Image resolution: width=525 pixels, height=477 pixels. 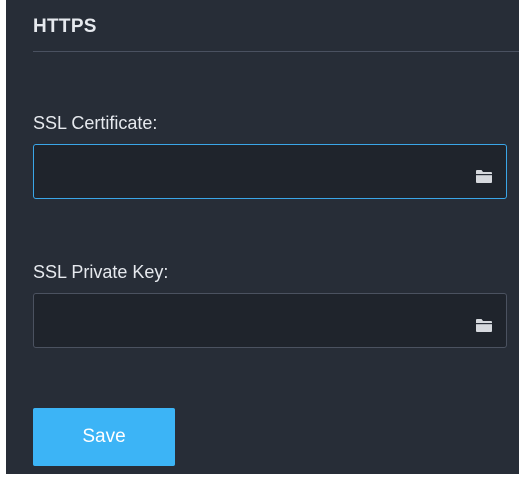 What do you see at coordinates (65, 26) in the screenshot?
I see `section-title: HTTPS` at bounding box center [65, 26].